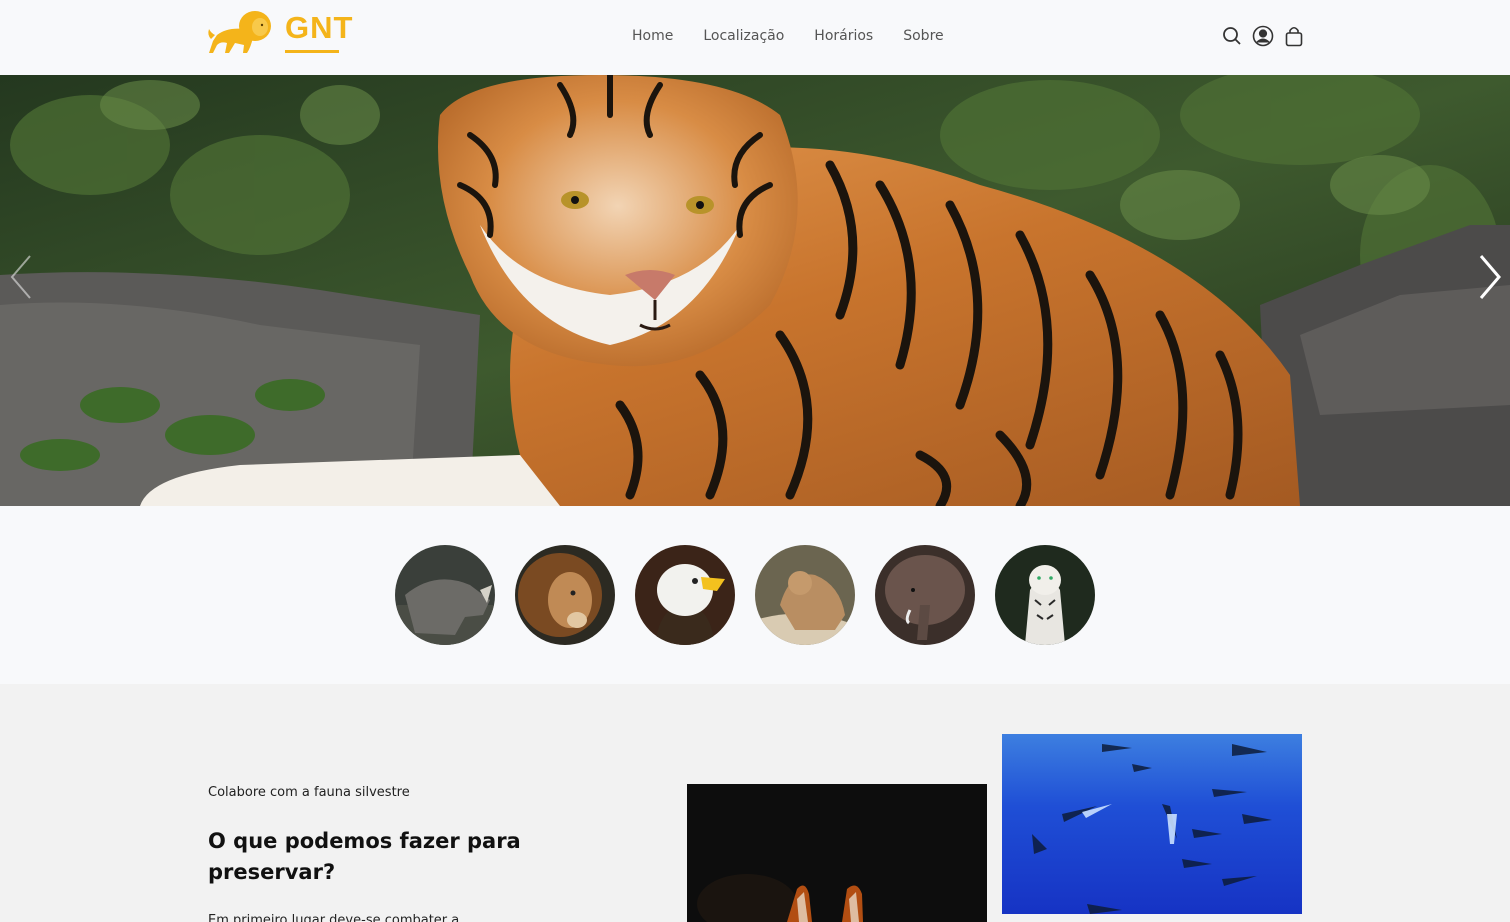 The width and height of the screenshot is (1510, 922). I want to click on animal-thumb-elephant, so click(925, 595).